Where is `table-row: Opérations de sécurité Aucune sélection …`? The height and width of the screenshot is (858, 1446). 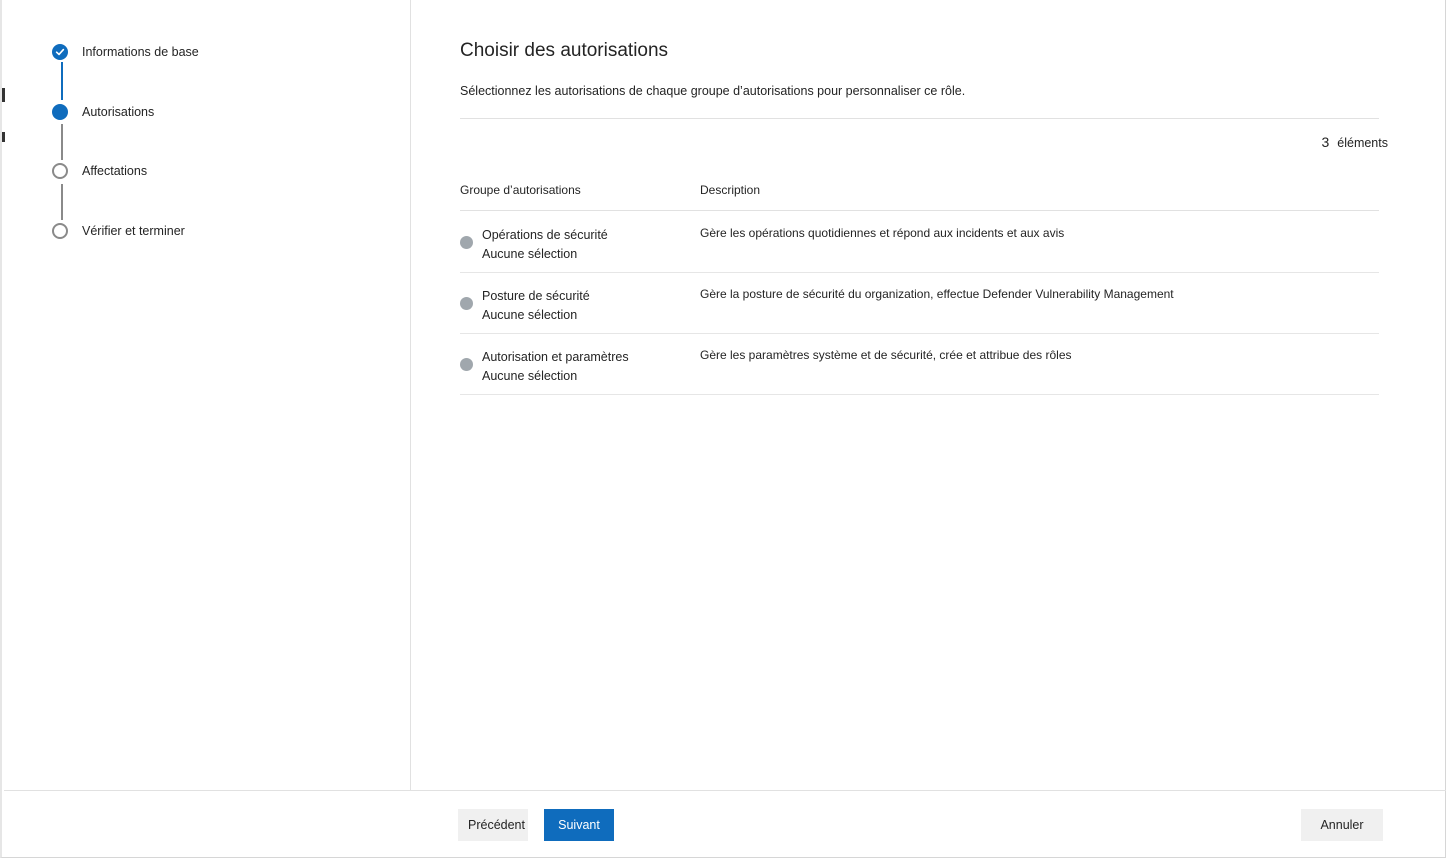 table-row: Opérations de sécurité Aucune sélection … is located at coordinates (919, 242).